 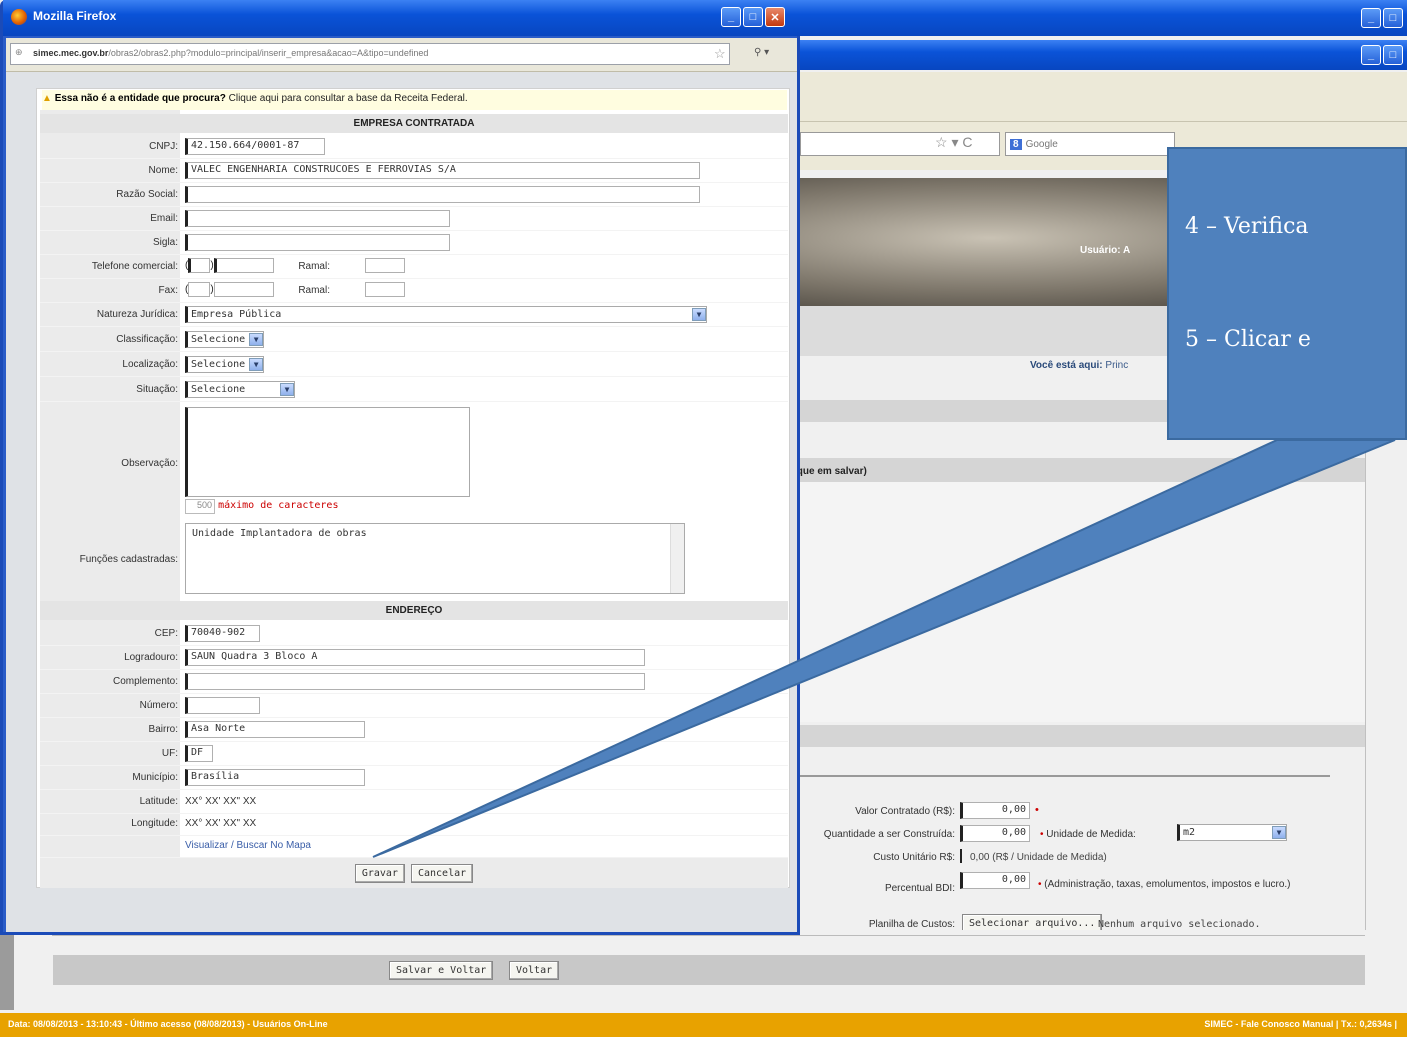 I want to click on sigla-label: Sigla:, so click(x=165, y=242).